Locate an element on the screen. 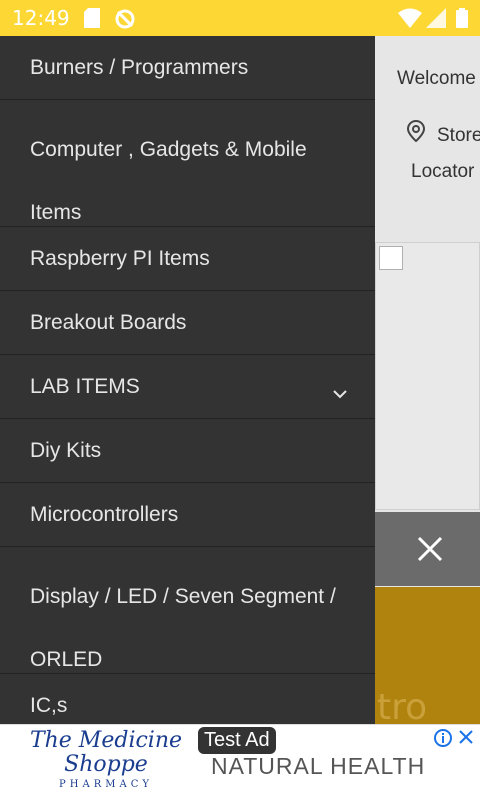 The height and width of the screenshot is (800, 480). test-ad-badge: Test Ad is located at coordinates (237, 740).